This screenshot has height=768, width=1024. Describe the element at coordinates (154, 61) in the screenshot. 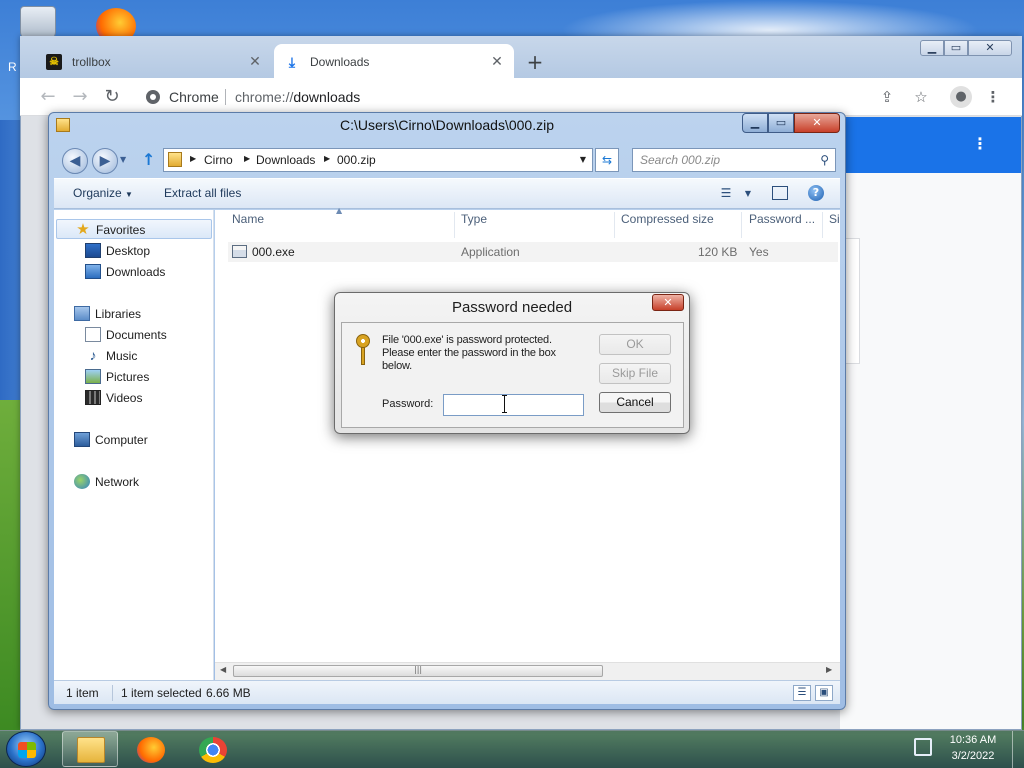

I see `tab-trollbox: ☠ trollbox ✕` at that location.